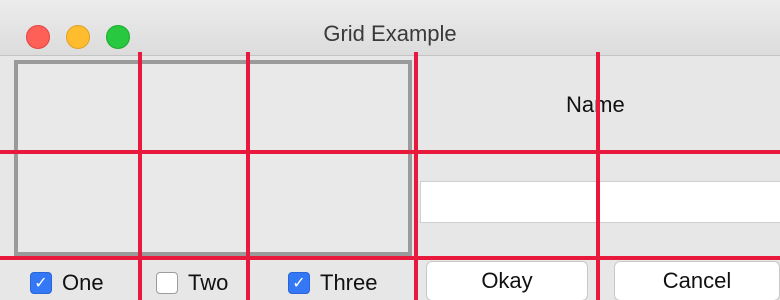 The image size is (780, 300). What do you see at coordinates (208, 282) in the screenshot?
I see `checkbox-two-label: Two` at bounding box center [208, 282].